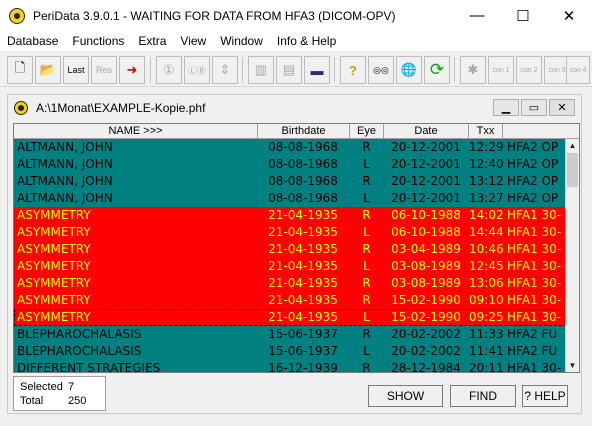  I want to click on help-icon: ?, so click(353, 70).